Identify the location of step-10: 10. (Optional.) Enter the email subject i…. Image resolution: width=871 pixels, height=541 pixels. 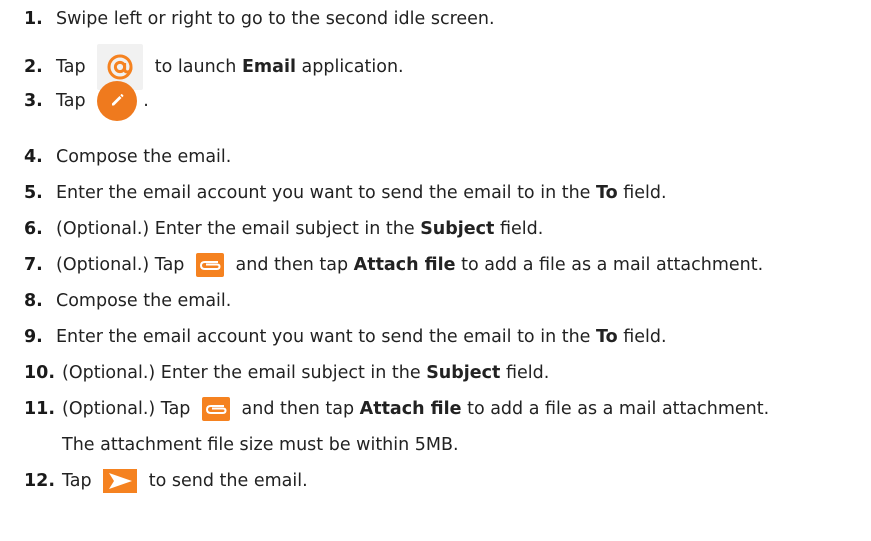
(286, 373).